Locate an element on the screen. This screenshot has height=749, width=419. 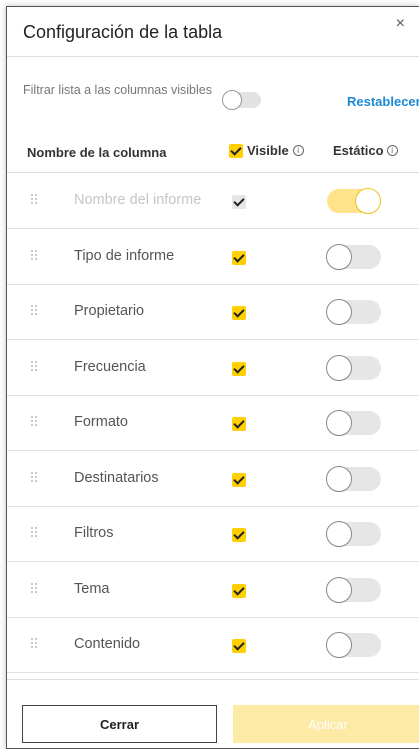
column-name-label: Formato is located at coordinates (101, 422).